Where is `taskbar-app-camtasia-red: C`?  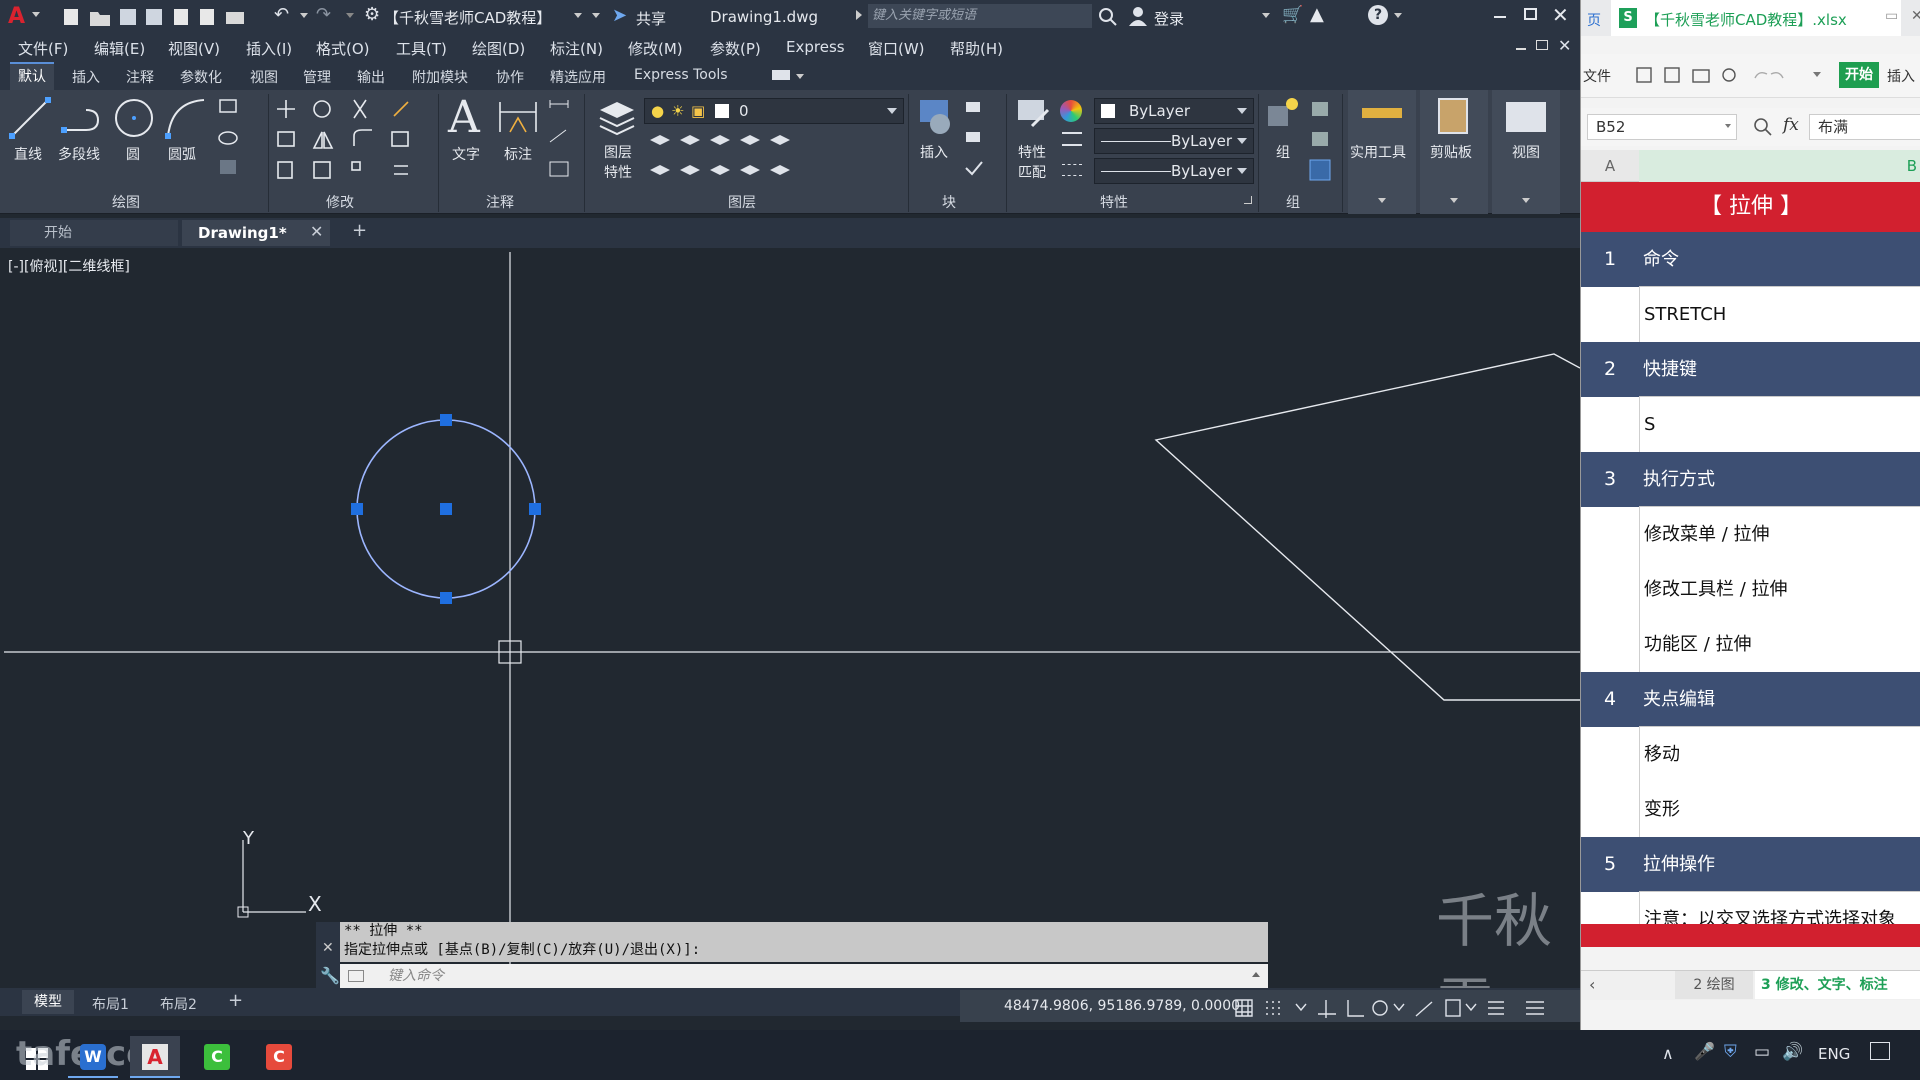
taskbar-app-camtasia-red: C is located at coordinates (279, 1057).